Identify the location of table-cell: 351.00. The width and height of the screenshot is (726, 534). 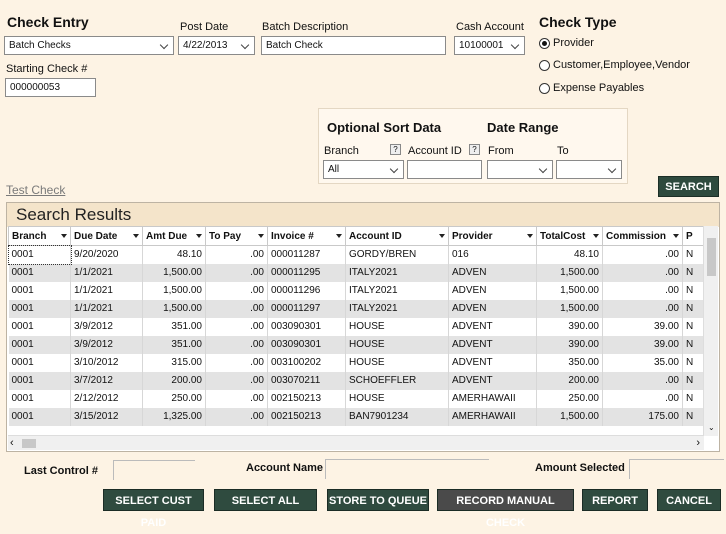
(174, 344).